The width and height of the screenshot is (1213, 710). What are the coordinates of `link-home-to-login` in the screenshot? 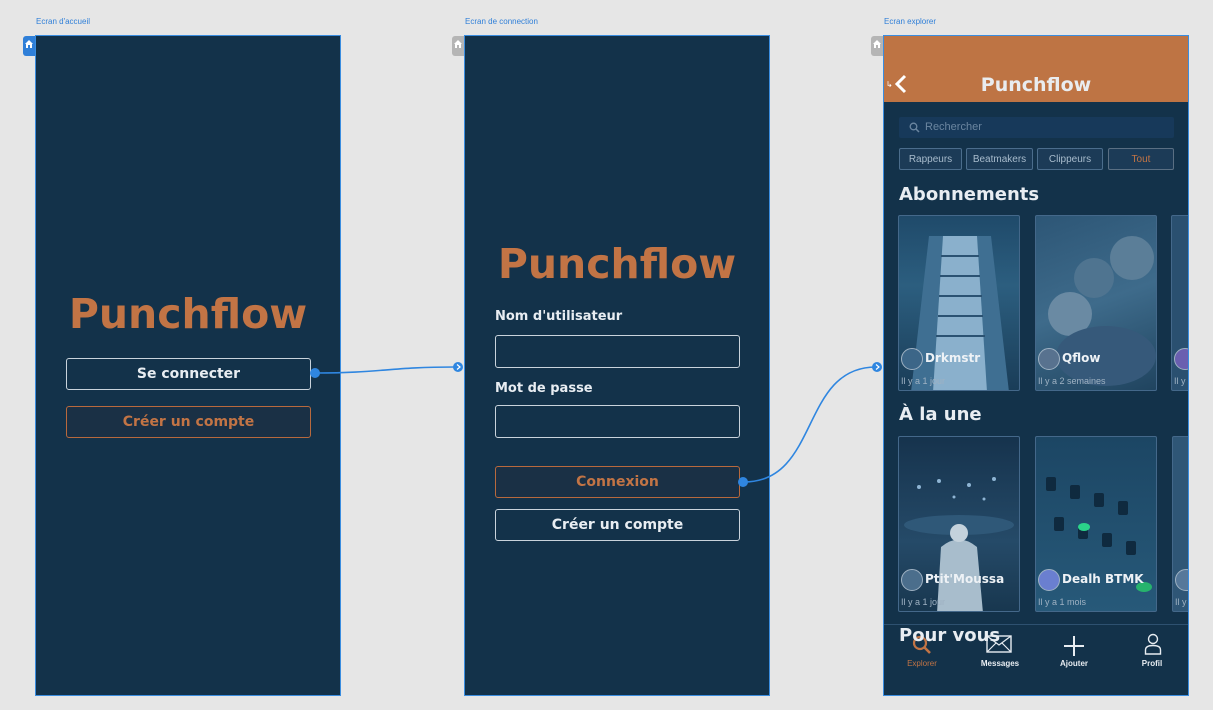 It's located at (385, 370).